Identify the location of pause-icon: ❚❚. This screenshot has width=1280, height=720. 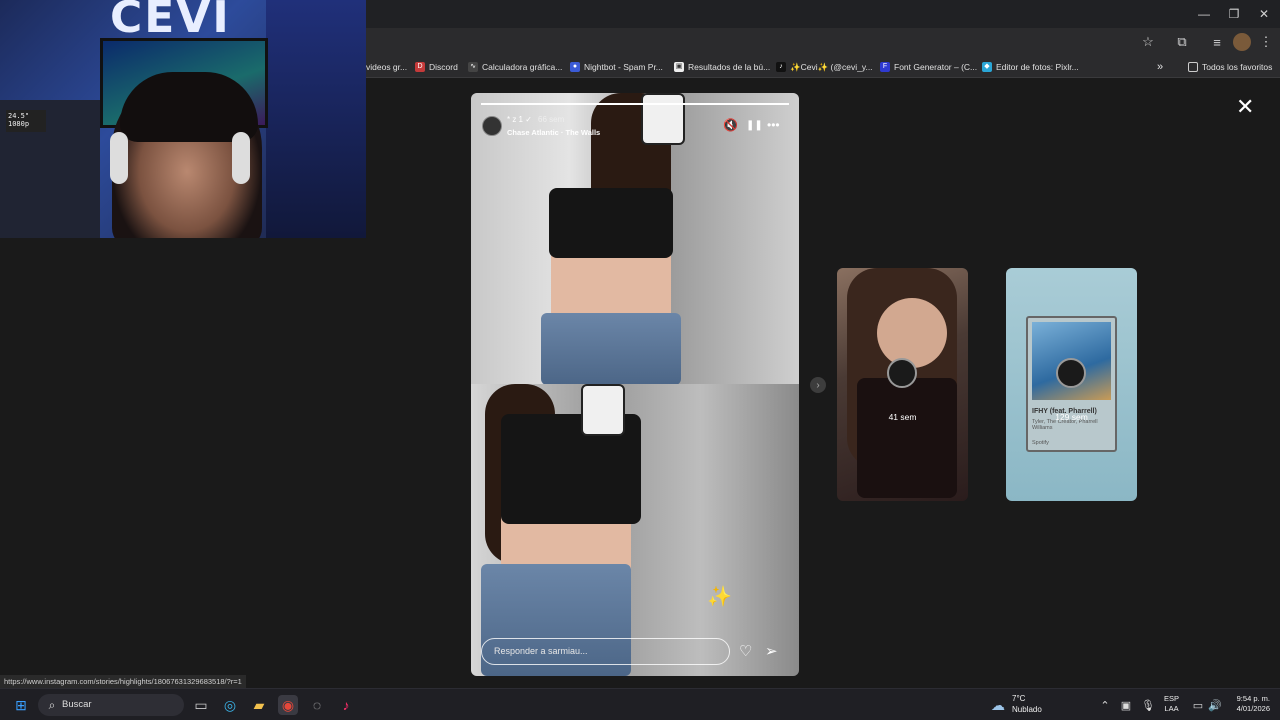
(754, 125).